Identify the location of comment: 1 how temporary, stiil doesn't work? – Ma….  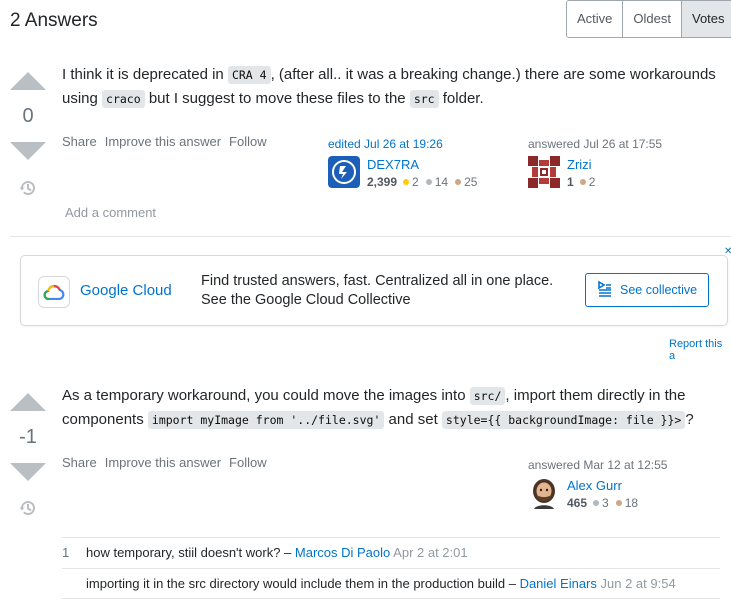
(391, 552).